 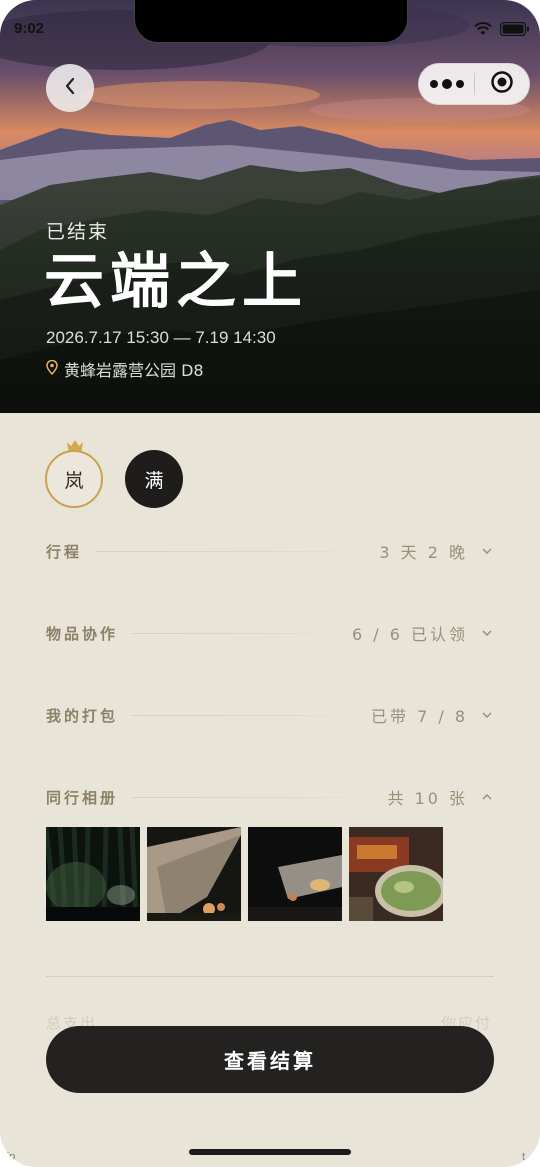 What do you see at coordinates (52, 369) in the screenshot?
I see `location-pin-icon` at bounding box center [52, 369].